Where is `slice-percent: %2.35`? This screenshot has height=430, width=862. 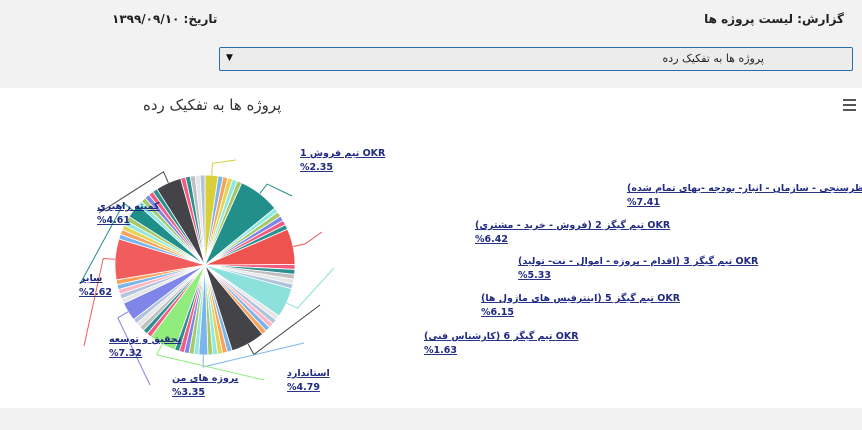
slice-percent: %2.35 is located at coordinates (316, 167).